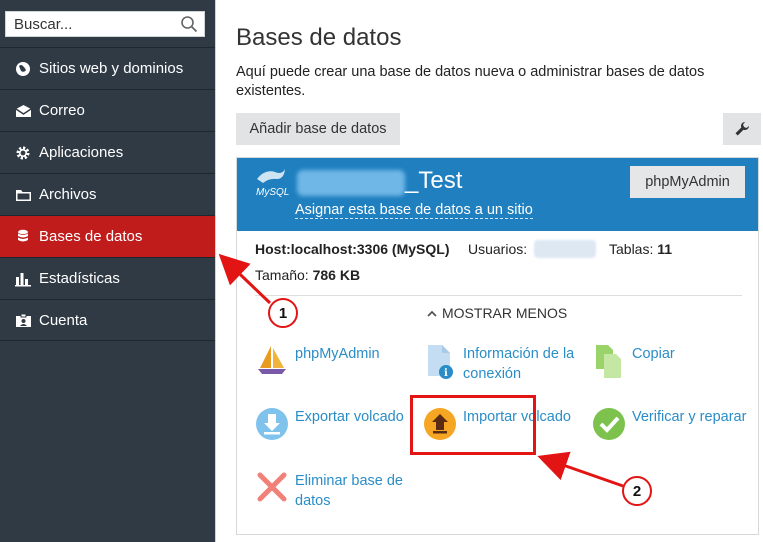  What do you see at coordinates (641, 249) in the screenshot?
I see `tables-info: Tablas: 11` at bounding box center [641, 249].